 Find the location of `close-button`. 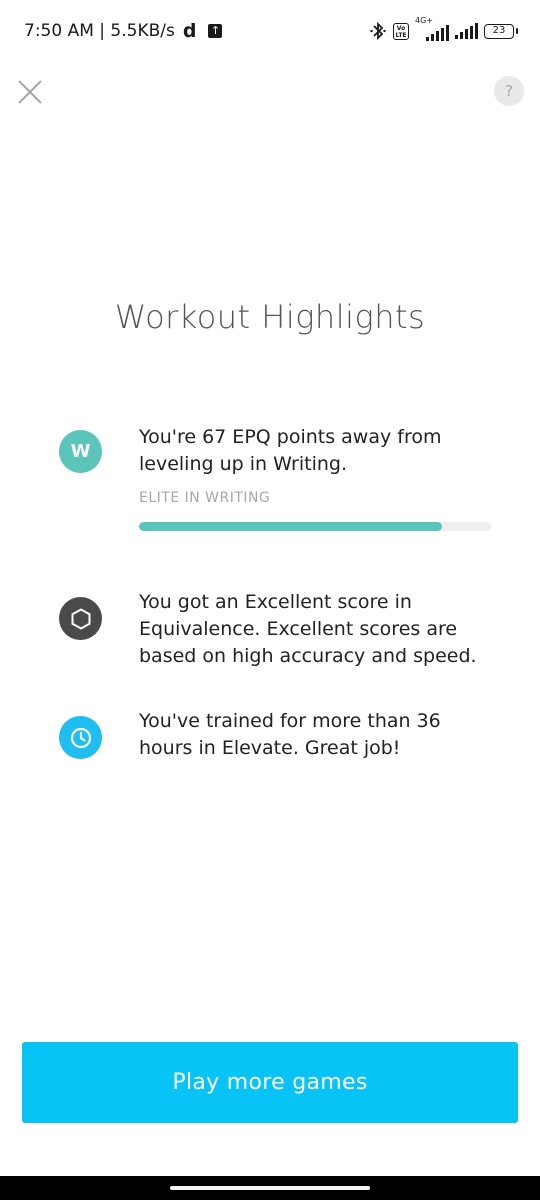

close-button is located at coordinates (30, 92).